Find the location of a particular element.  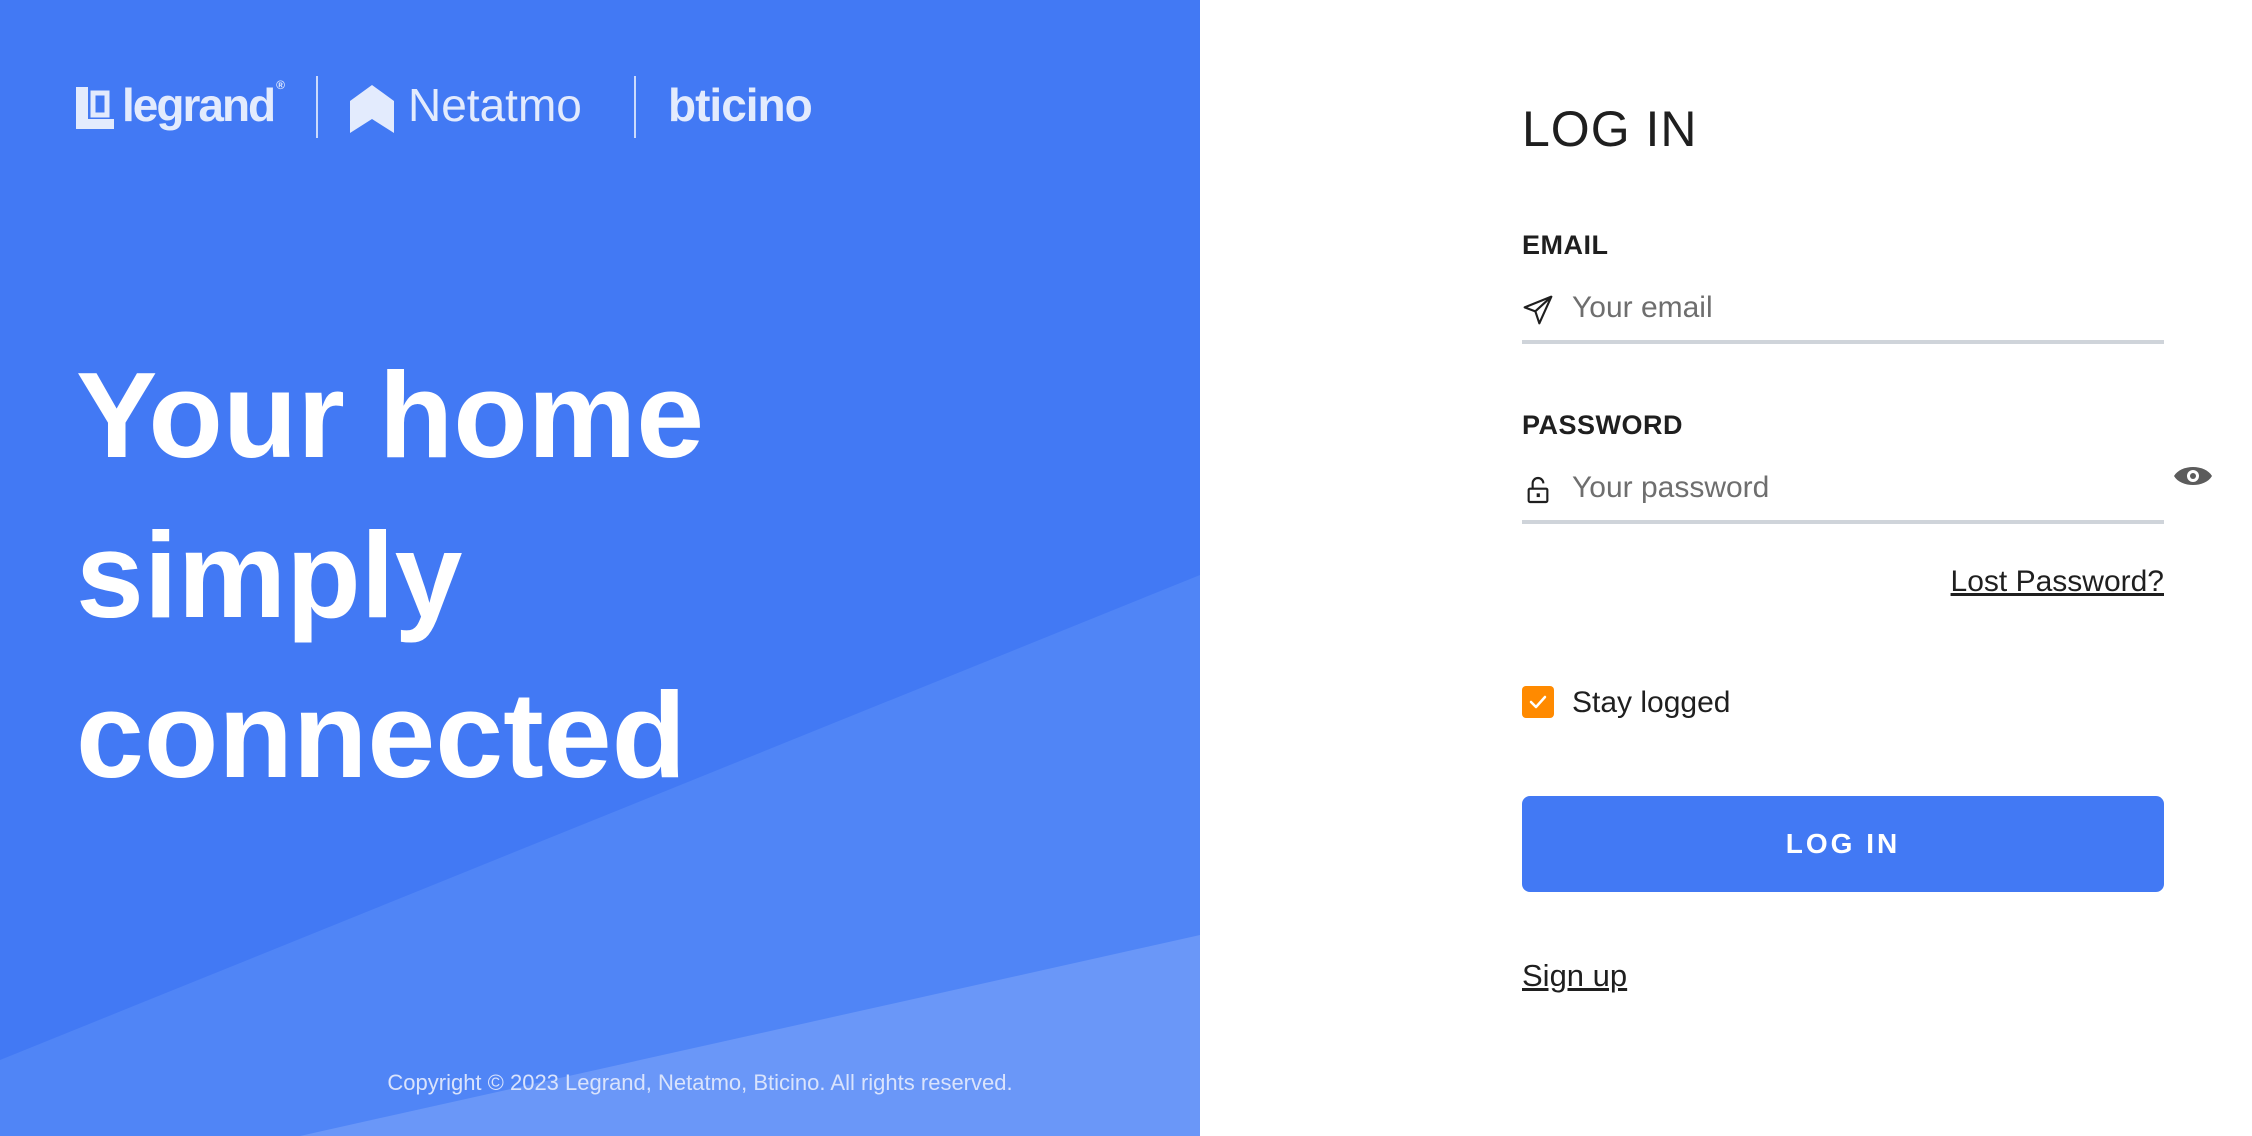

password-label: PASSWORD is located at coordinates (1603, 425).